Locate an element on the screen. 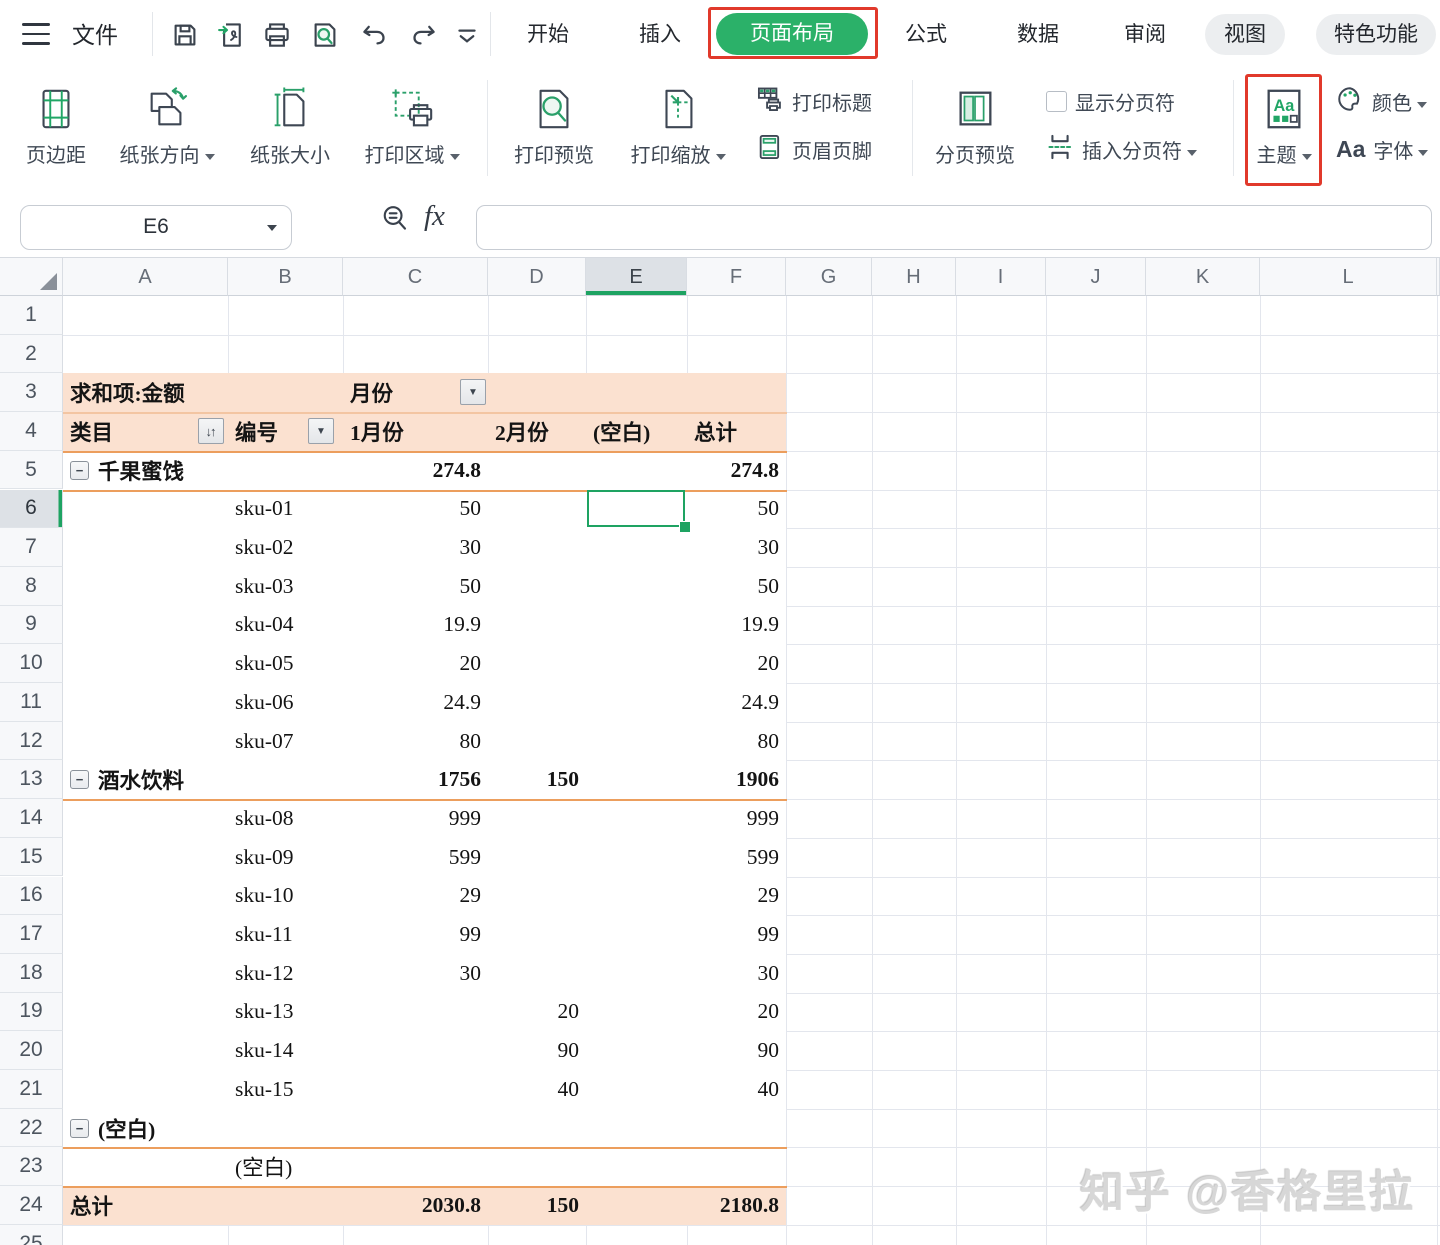  cell-C12: 80 is located at coordinates (415, 741).